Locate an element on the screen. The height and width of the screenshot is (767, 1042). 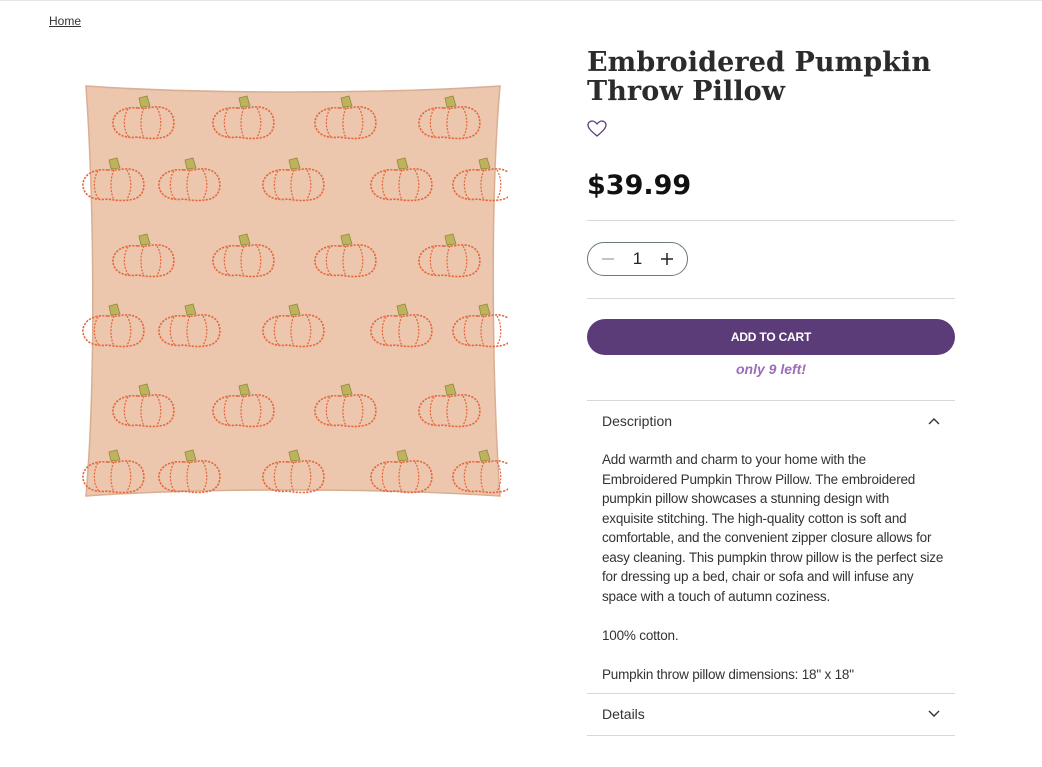
description-paragraph: 100% cotton. is located at coordinates (640, 635).